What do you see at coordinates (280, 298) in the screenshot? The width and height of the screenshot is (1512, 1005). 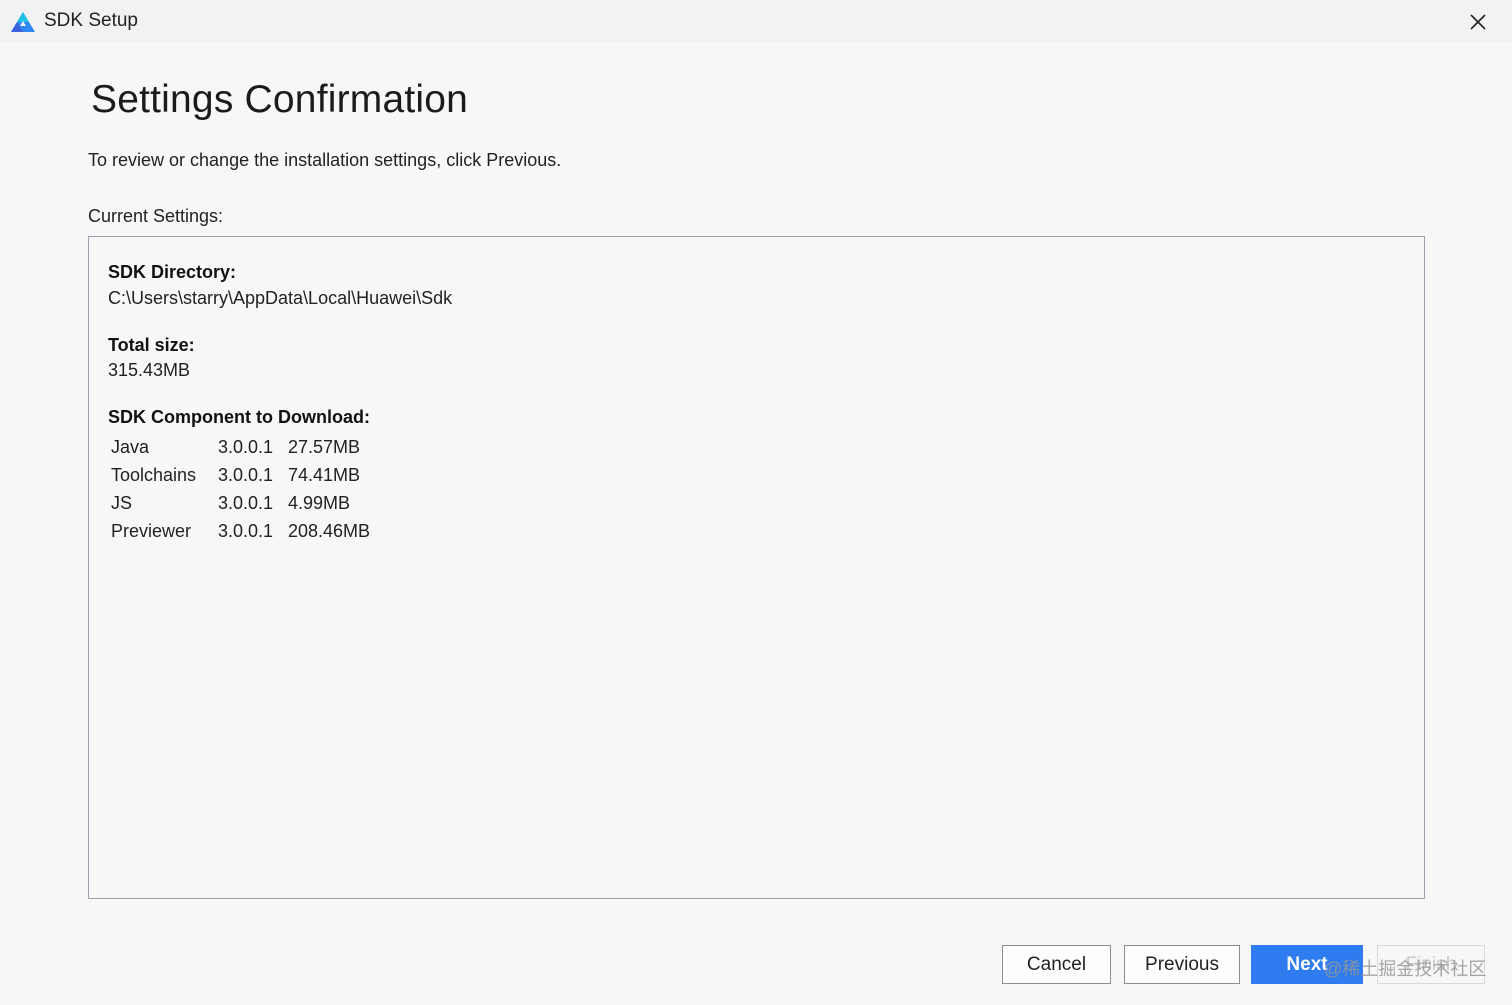 I see `sdk-directory-value: C:\Users\starry\AppData\Local\Huawei\Sdk` at bounding box center [280, 298].